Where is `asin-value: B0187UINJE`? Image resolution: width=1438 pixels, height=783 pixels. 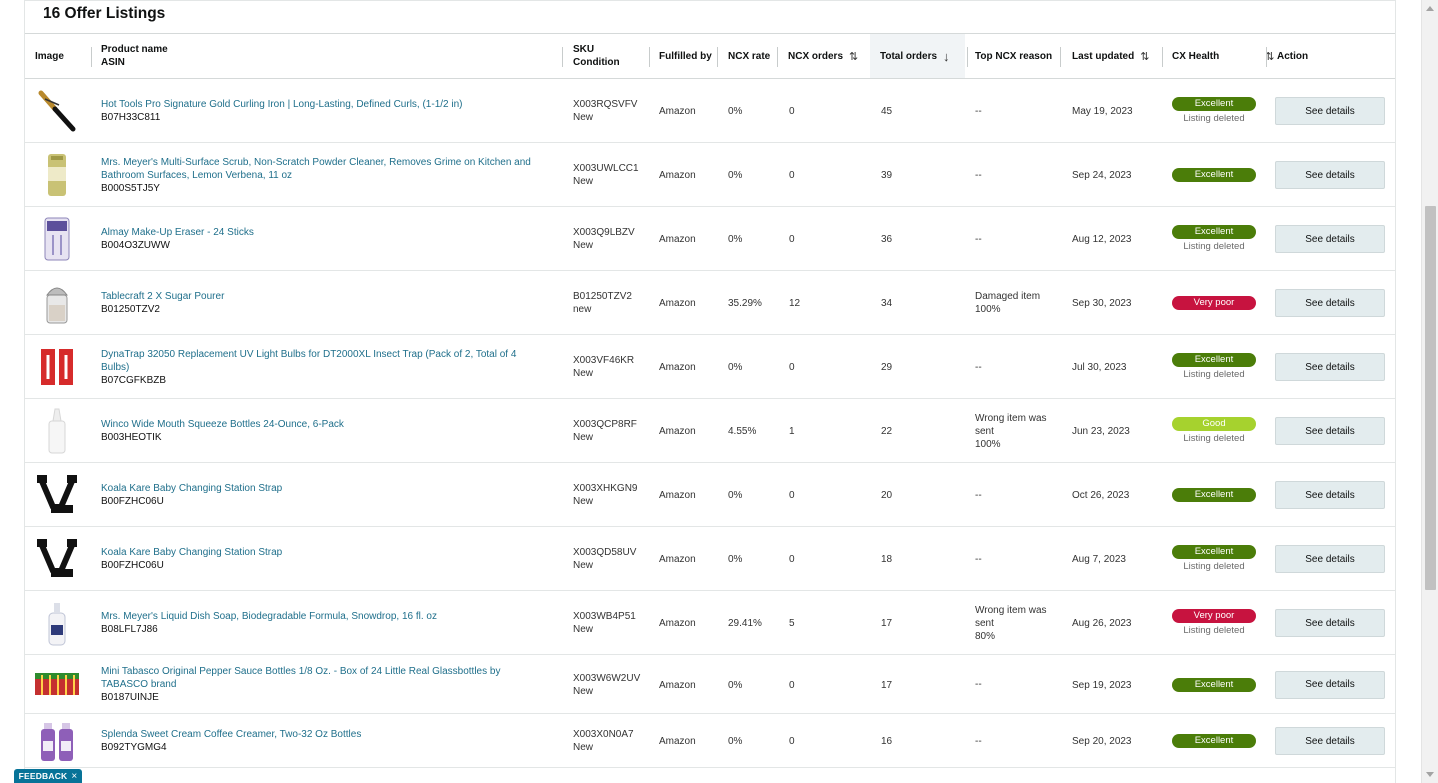
asin-value: B0187UINJE is located at coordinates (130, 697).